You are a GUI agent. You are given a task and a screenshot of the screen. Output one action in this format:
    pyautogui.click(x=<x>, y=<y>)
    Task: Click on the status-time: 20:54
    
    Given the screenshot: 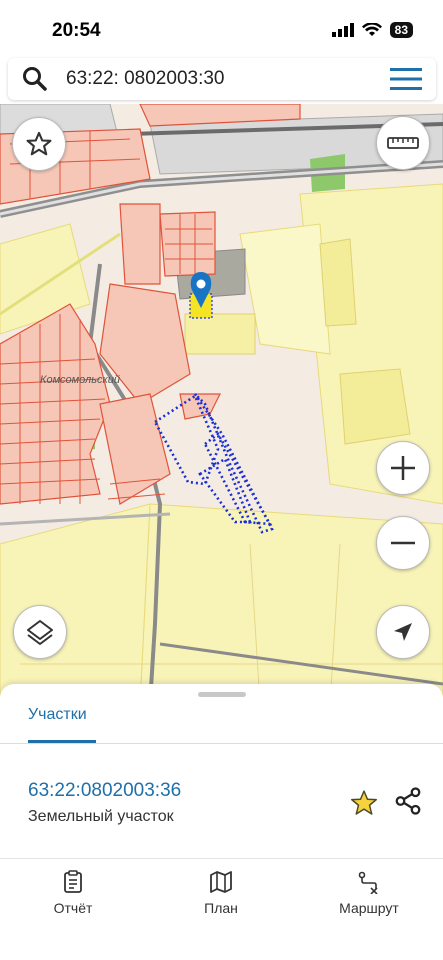 What is the action you would take?
    pyautogui.click(x=76, y=30)
    